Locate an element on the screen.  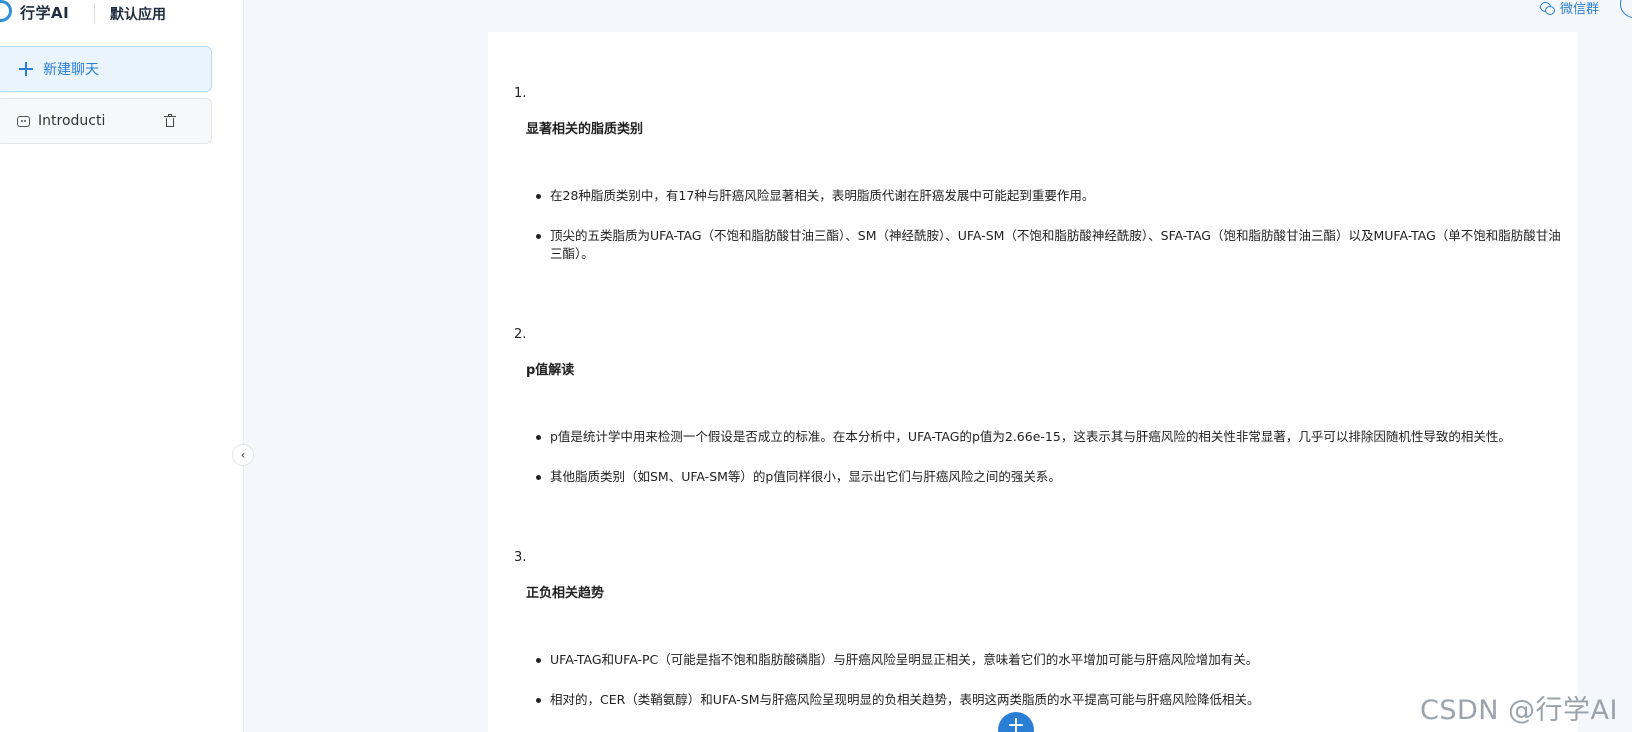
trash-icon is located at coordinates (170, 120).